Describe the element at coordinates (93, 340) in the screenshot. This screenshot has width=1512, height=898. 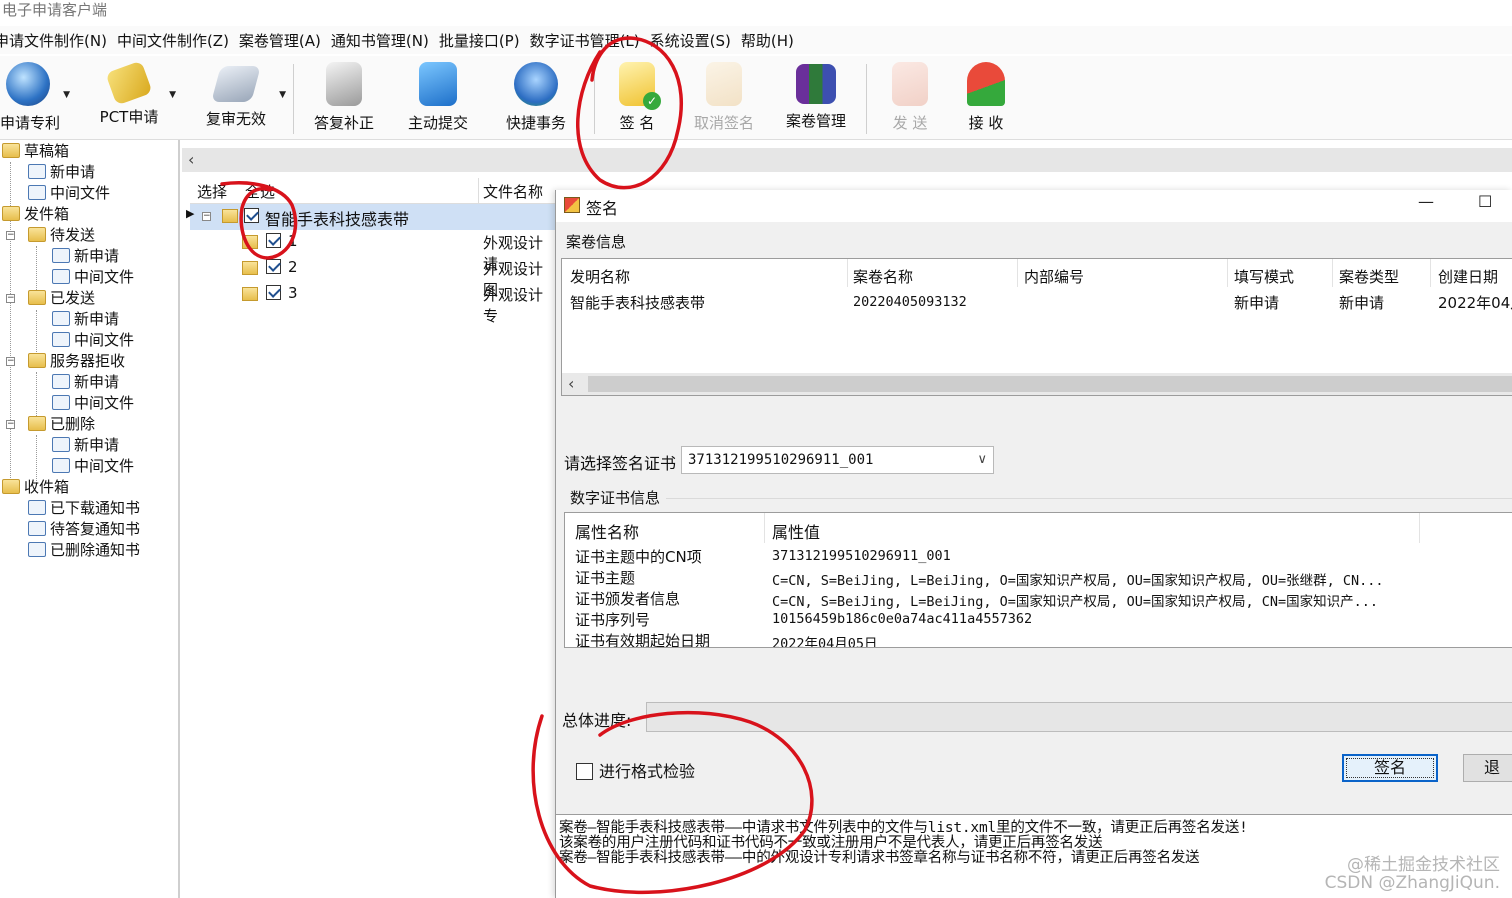
I see `tree-sent-mid-file: 中间文件` at that location.